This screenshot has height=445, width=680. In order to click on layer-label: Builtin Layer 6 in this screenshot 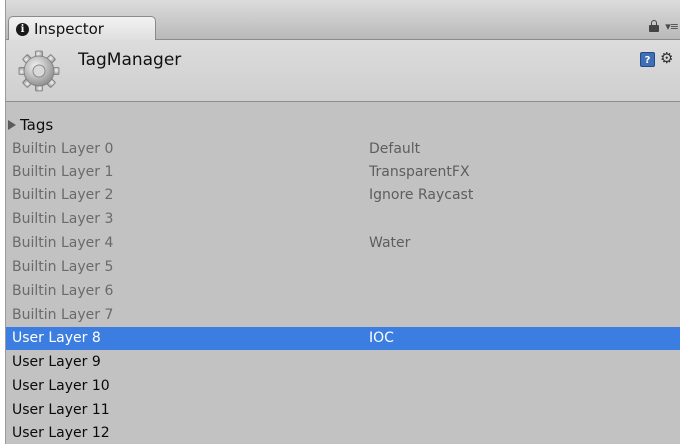, I will do `click(63, 291)`.